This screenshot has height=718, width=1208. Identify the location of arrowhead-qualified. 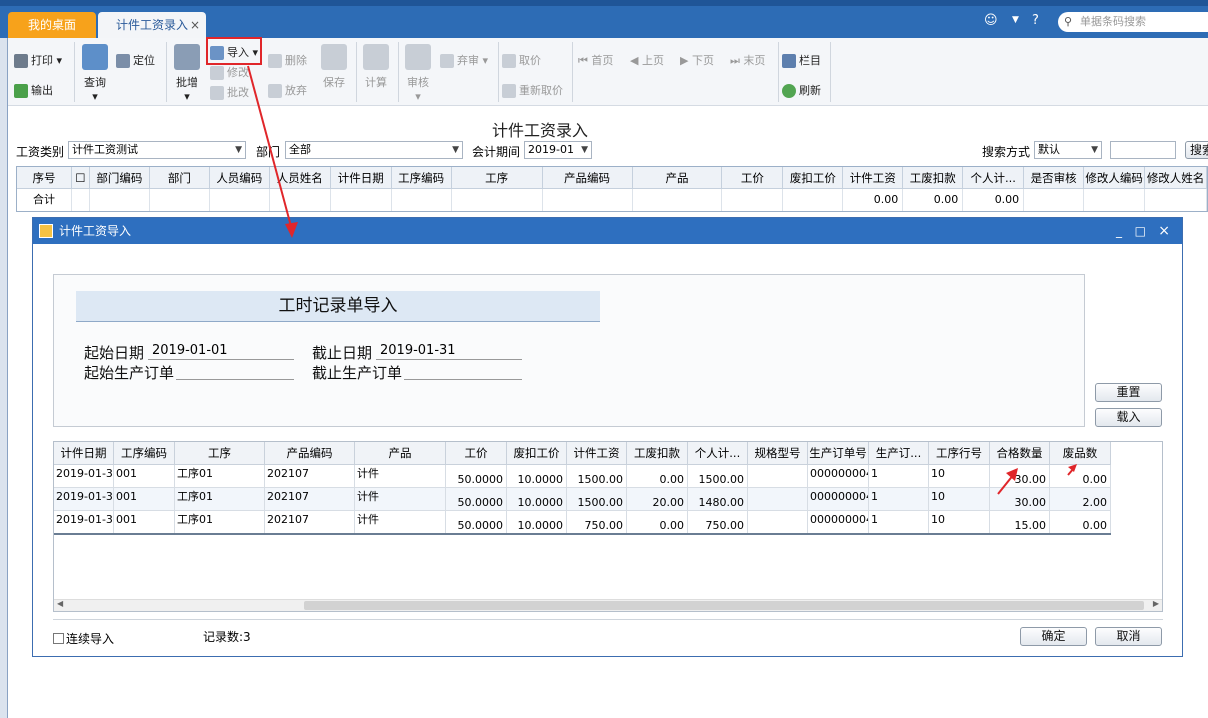
(1012, 474).